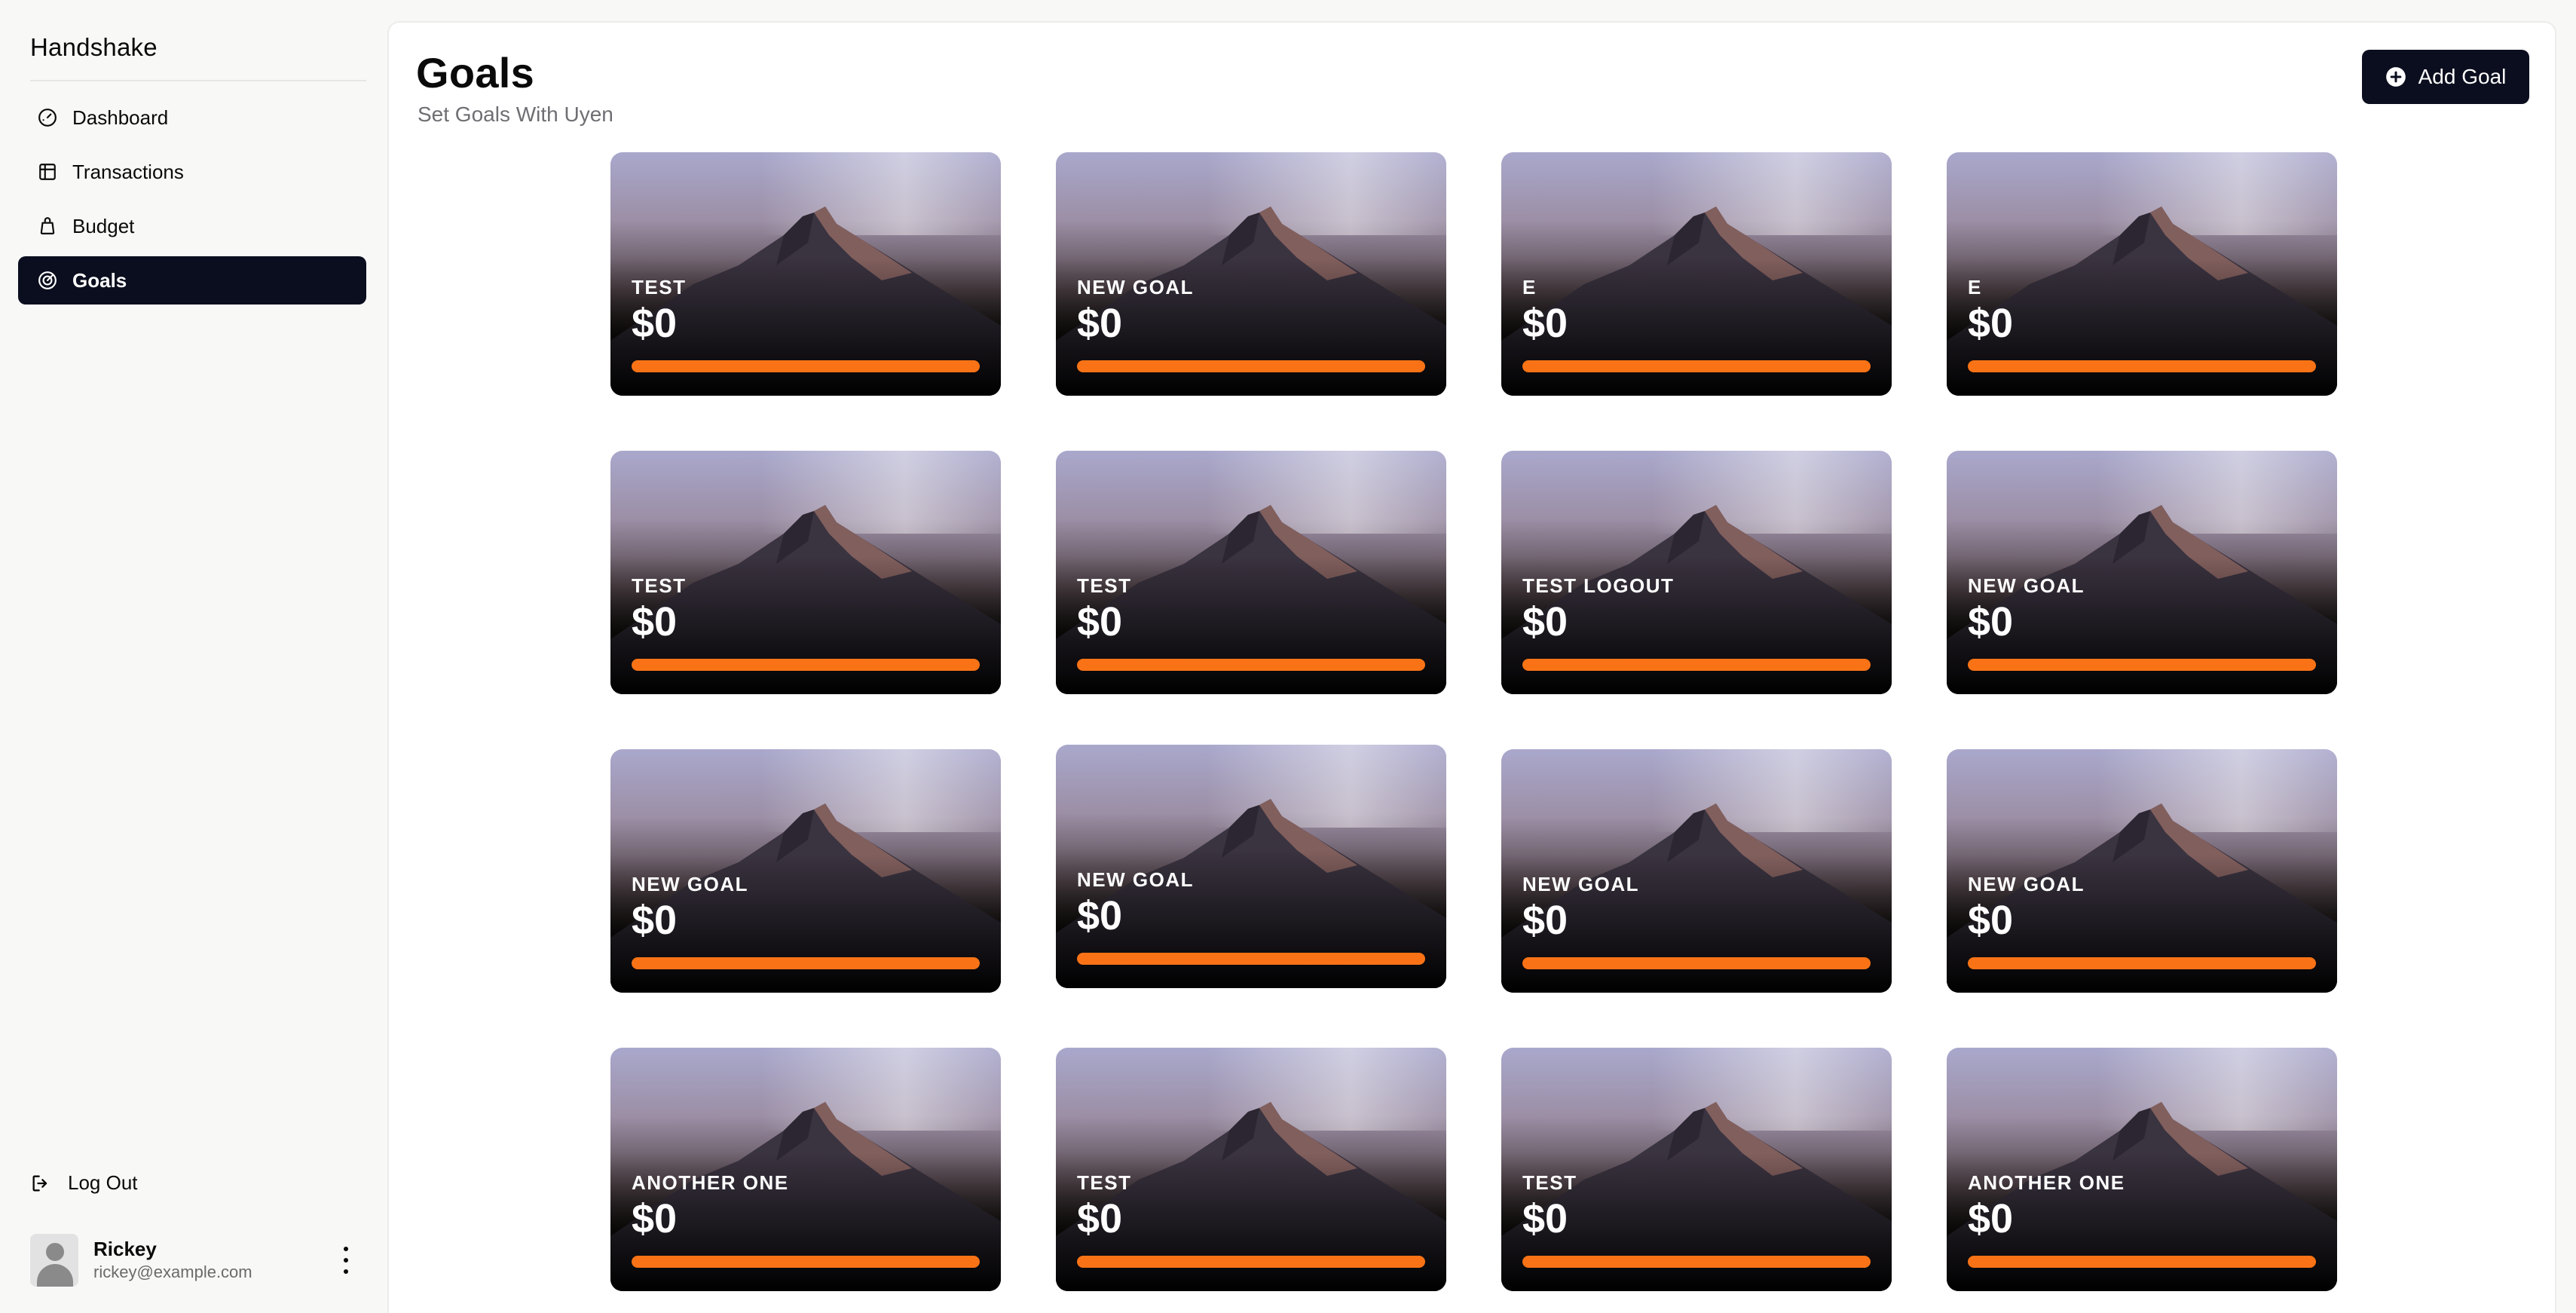 The width and height of the screenshot is (2576, 1313). I want to click on page-subtitle: Set Goals With Uyen, so click(515, 115).